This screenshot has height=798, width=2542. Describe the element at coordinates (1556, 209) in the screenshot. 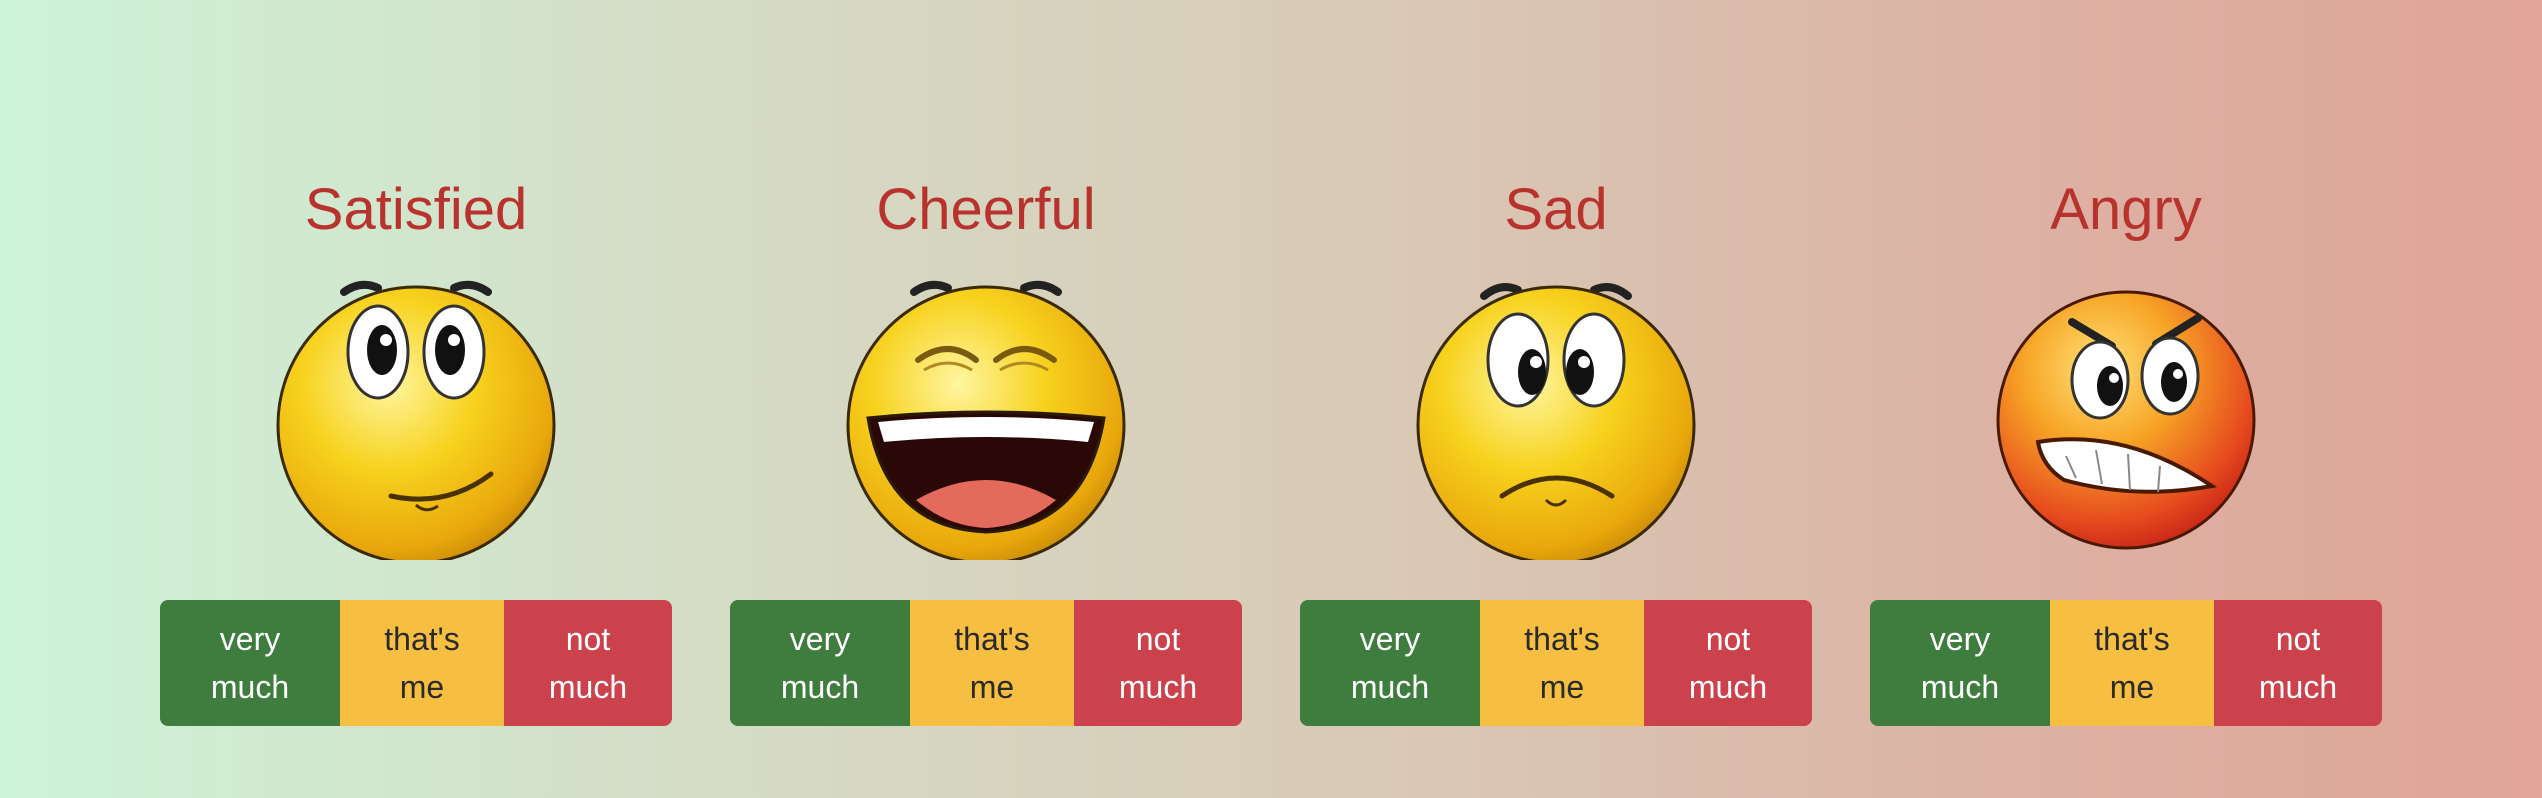

I see `emotion-title: Sad` at that location.